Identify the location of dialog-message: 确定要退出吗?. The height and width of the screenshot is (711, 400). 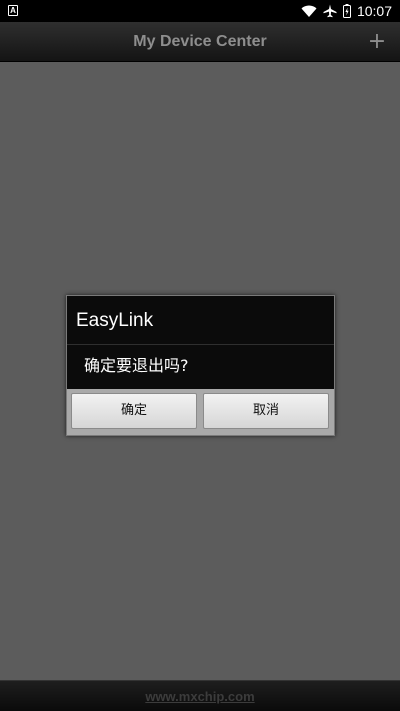
(136, 365).